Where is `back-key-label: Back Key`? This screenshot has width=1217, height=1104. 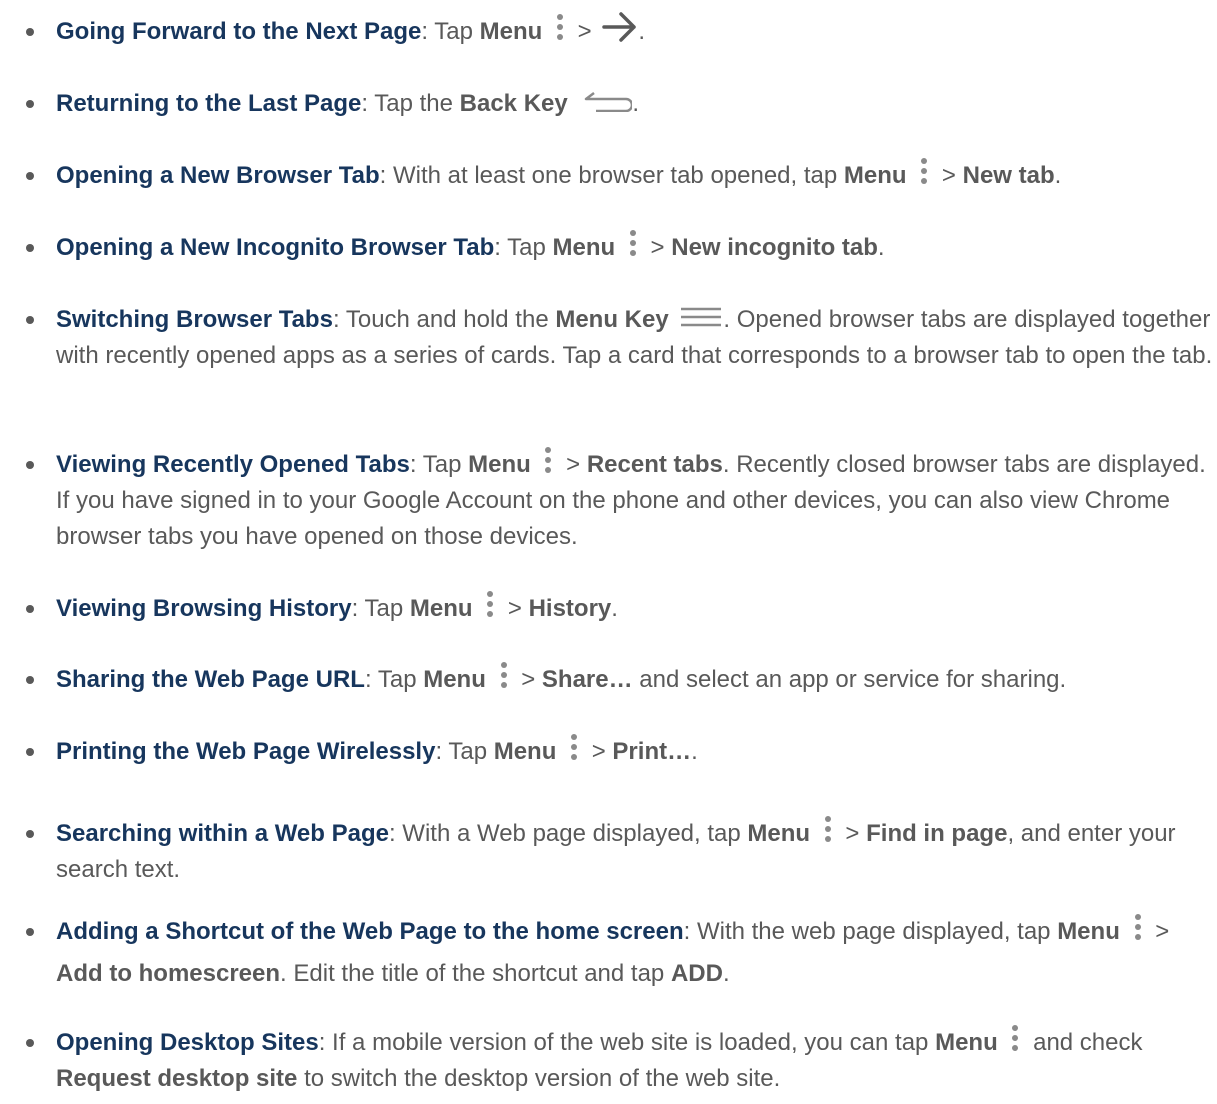
back-key-label: Back Key is located at coordinates (513, 103).